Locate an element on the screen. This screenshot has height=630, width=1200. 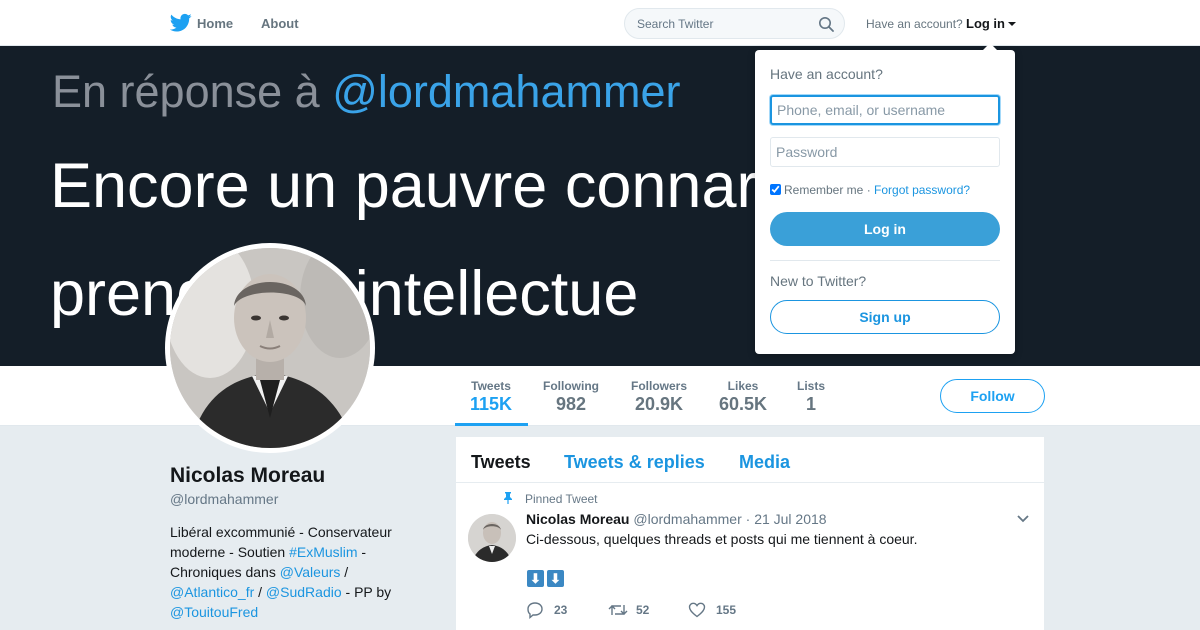
retweet-count: 52 is located at coordinates (643, 610).